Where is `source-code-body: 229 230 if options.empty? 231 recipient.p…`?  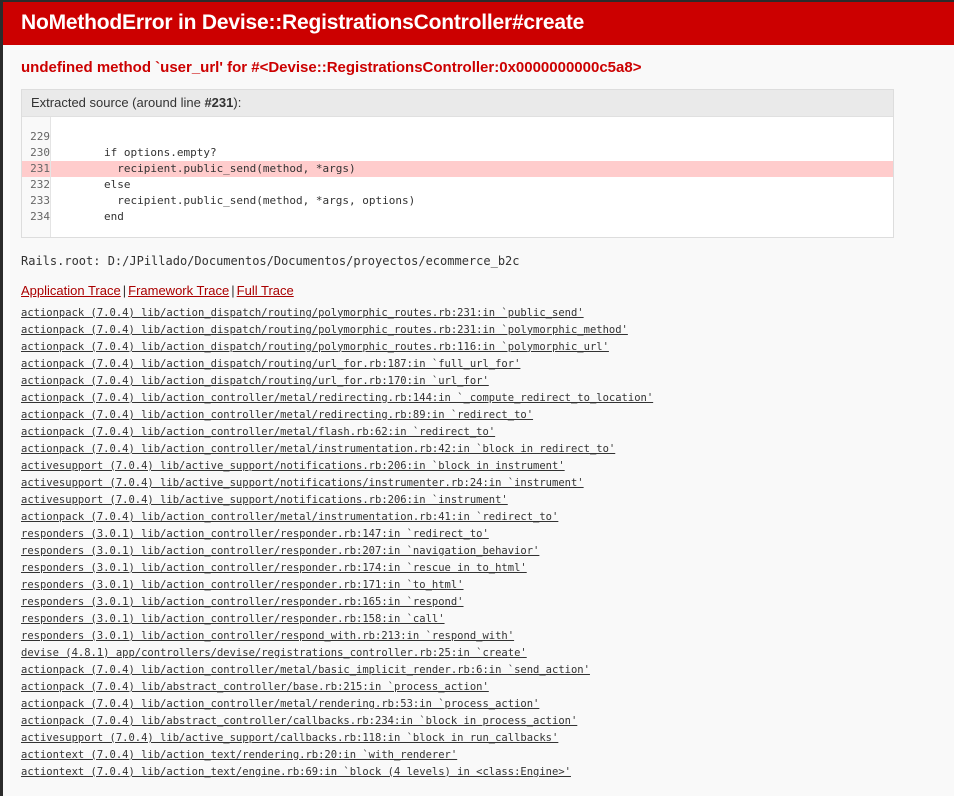
source-code-body: 229 230 if options.empty? 231 recipient.p… is located at coordinates (458, 177).